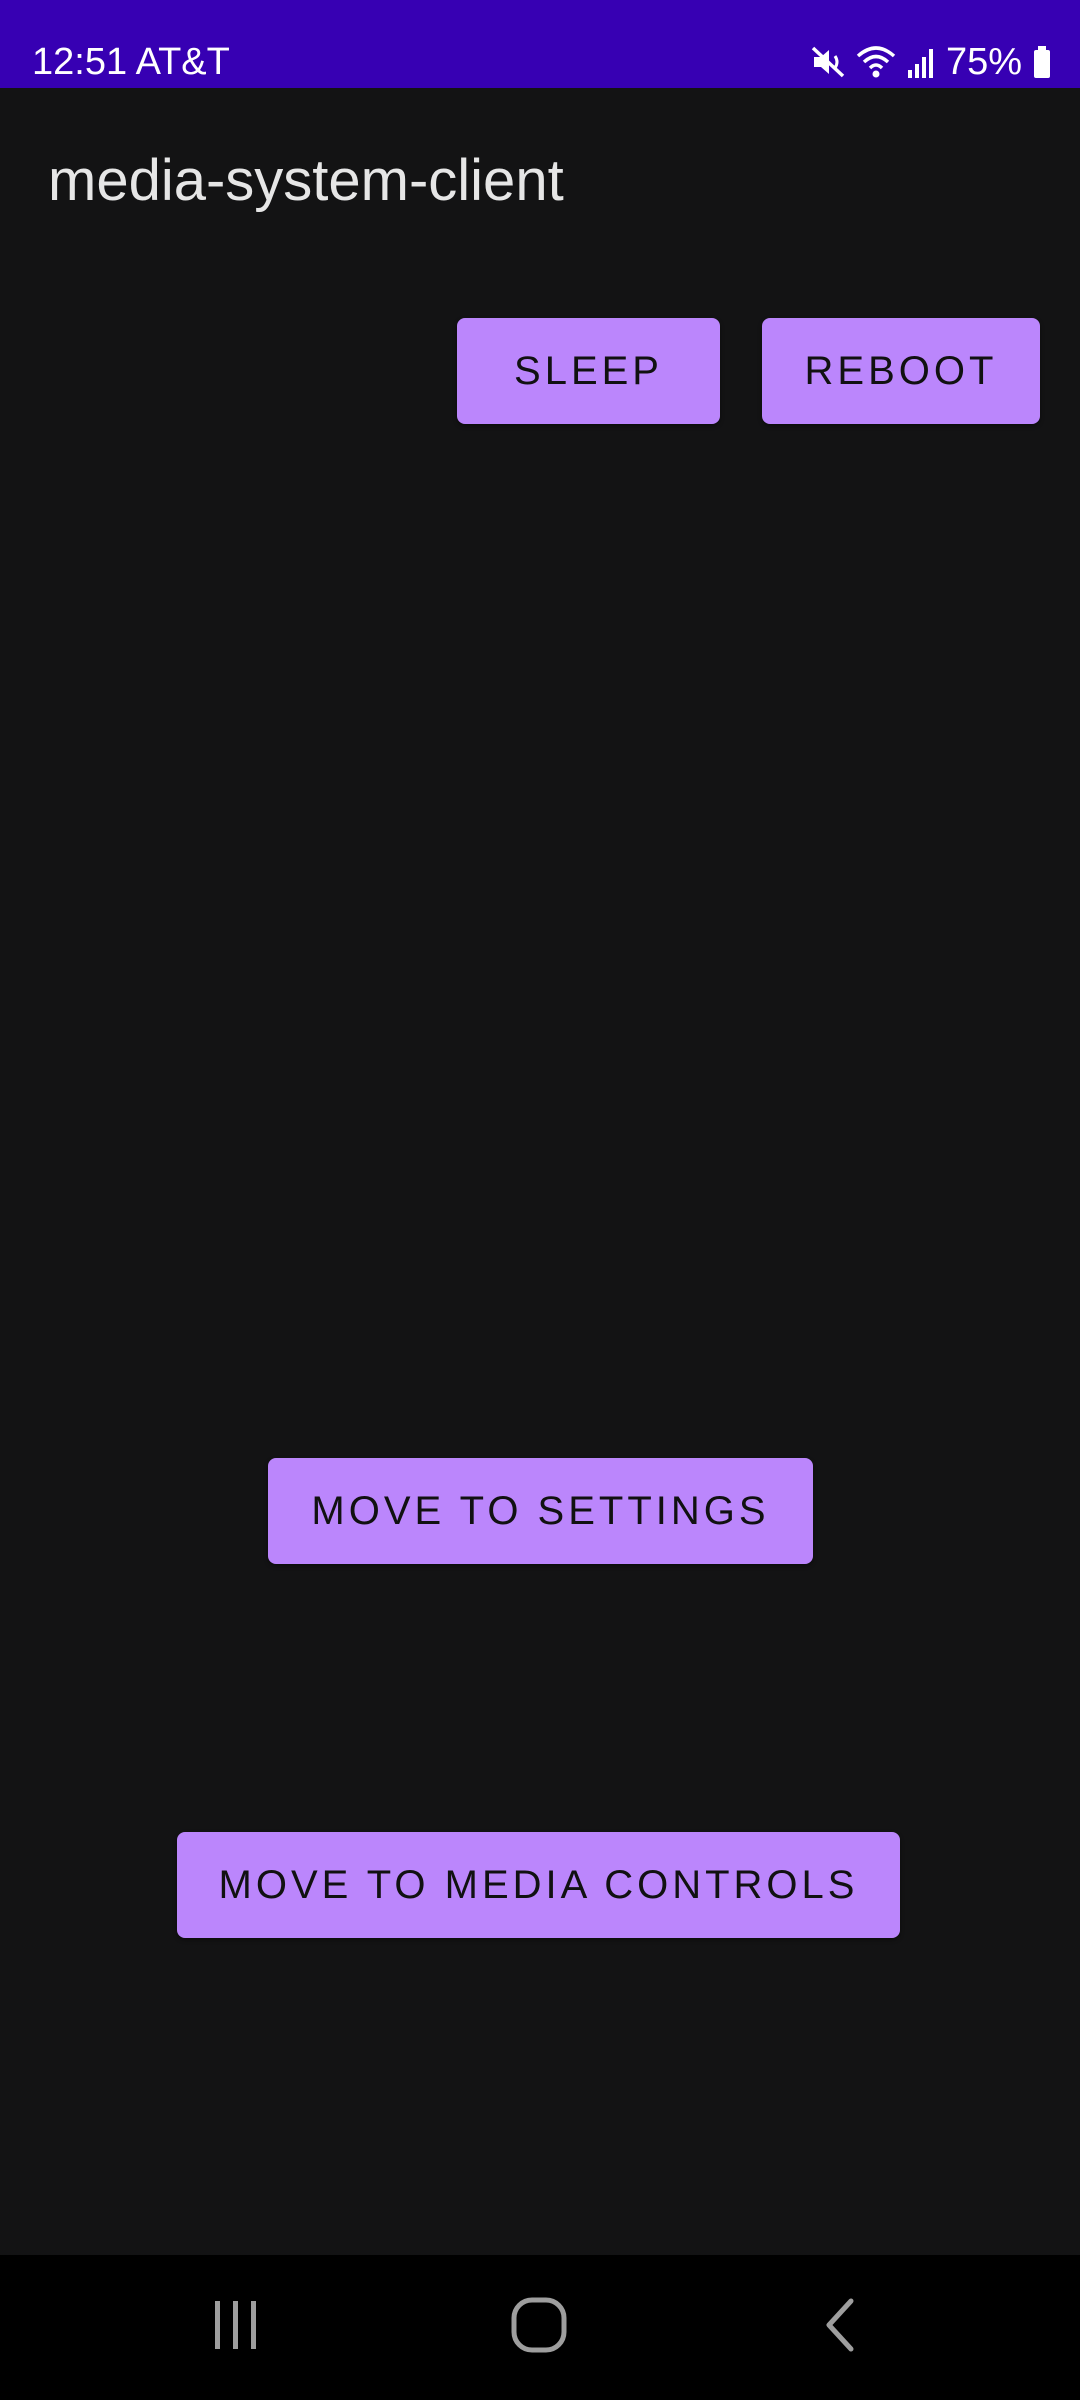 The image size is (1080, 2400). What do you see at coordinates (921, 62) in the screenshot?
I see `signal-icon` at bounding box center [921, 62].